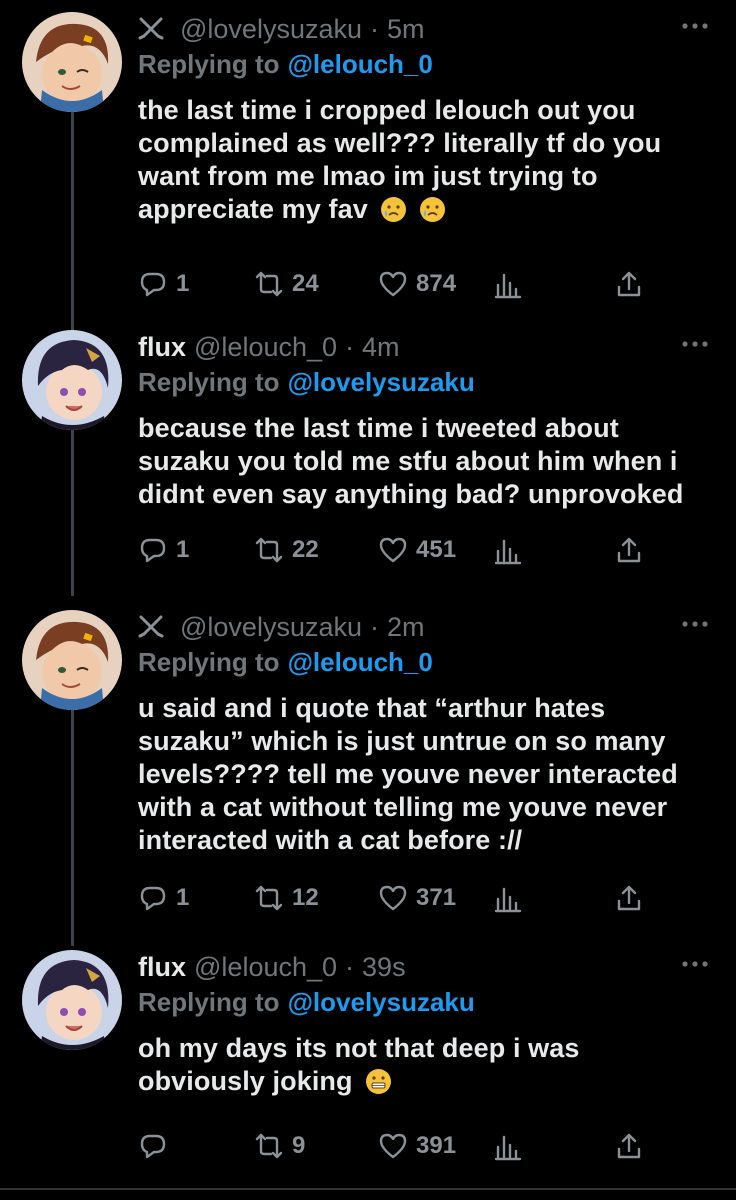  I want to click on tweet-actions: 1 24 874, so click(398, 284).